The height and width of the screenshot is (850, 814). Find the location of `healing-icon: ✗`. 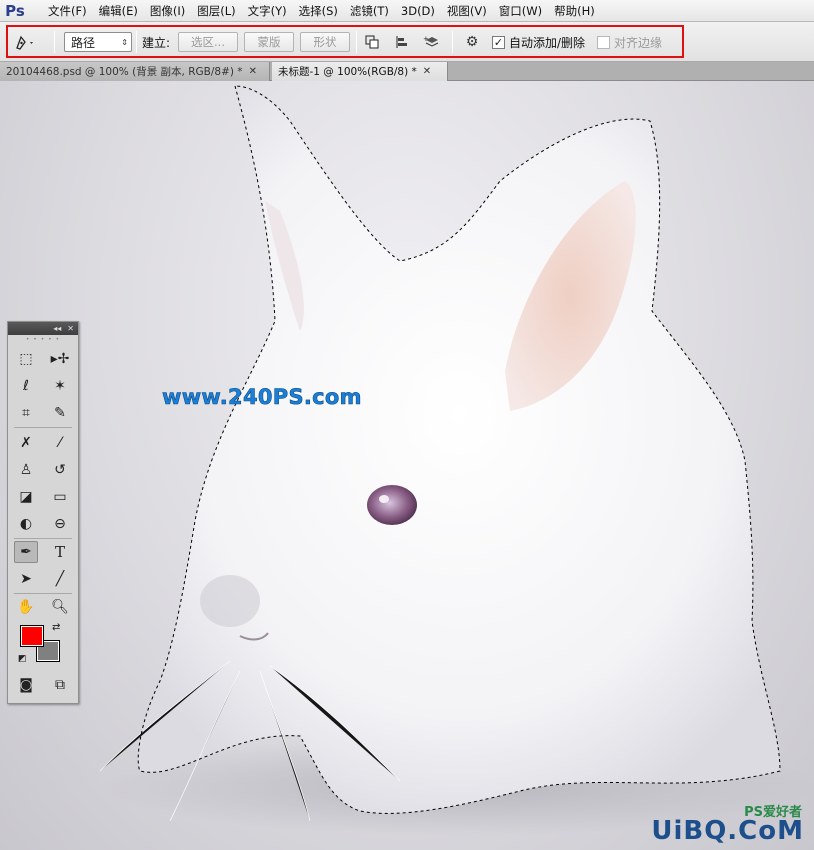

healing-icon: ✗ is located at coordinates (26, 443).